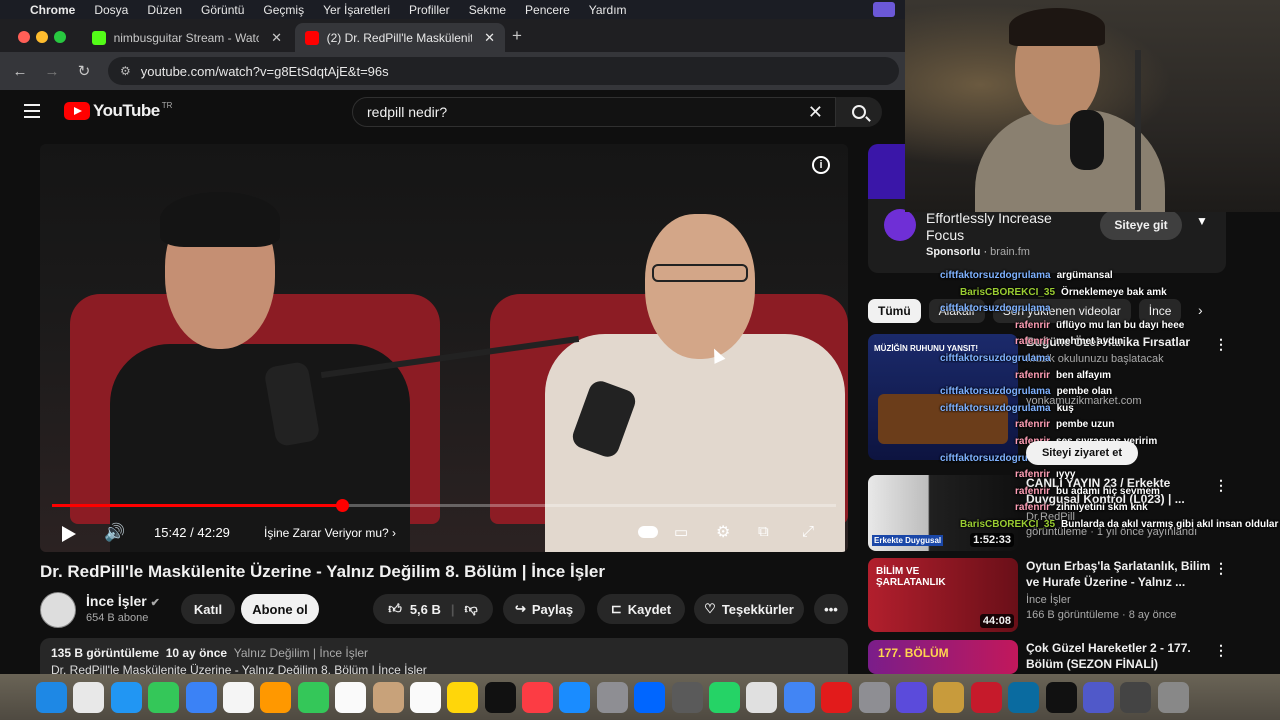  I want to click on youtube-logo: YouTube TR, so click(118, 111).